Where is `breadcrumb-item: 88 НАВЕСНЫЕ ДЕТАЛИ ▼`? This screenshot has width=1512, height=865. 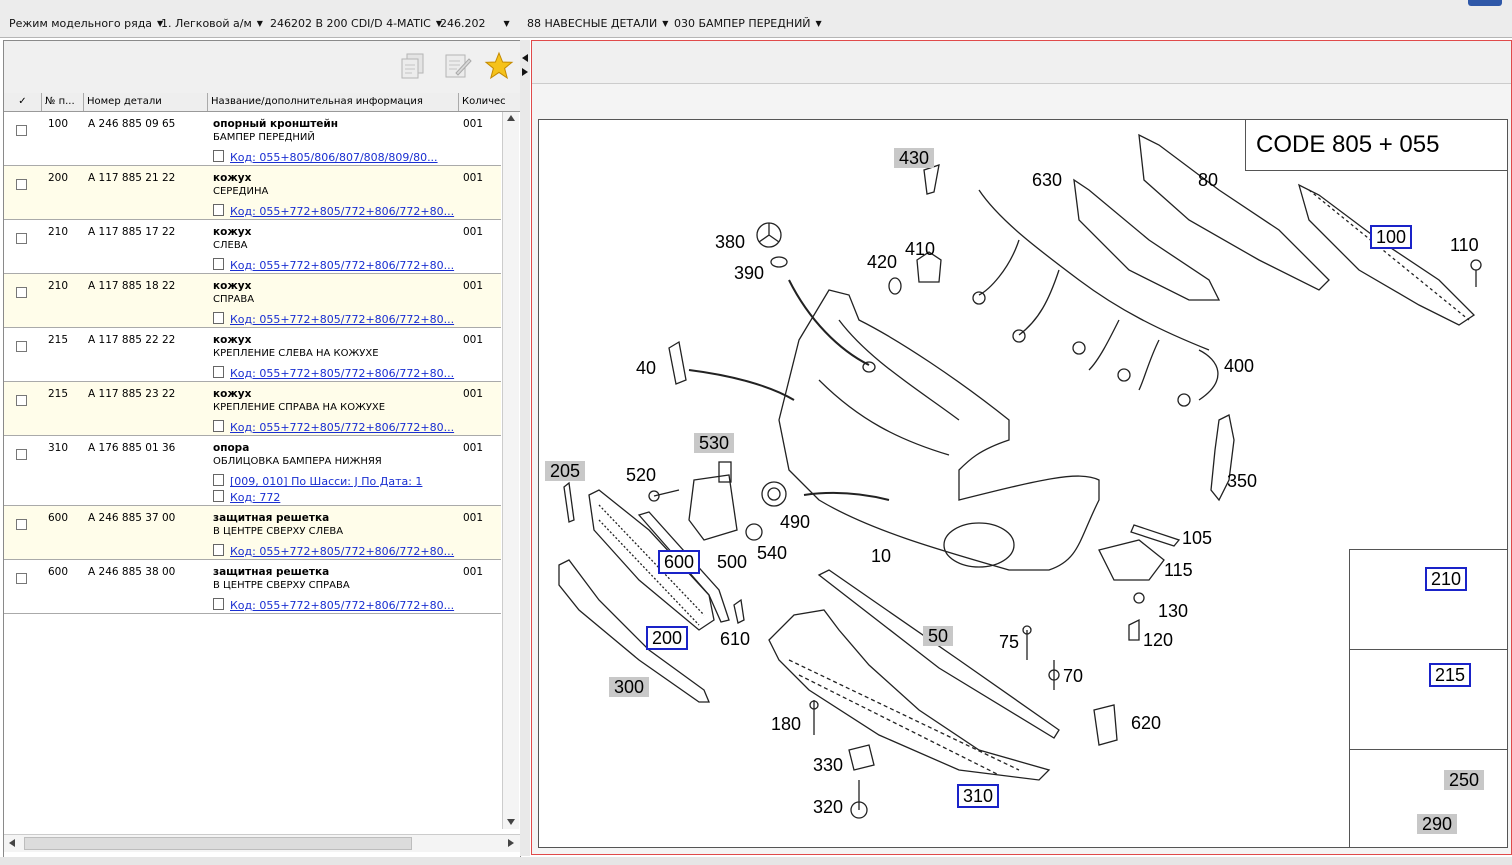
breadcrumb-item: 88 НАВЕСНЫЕ ДЕТАЛИ ▼ is located at coordinates (597, 23).